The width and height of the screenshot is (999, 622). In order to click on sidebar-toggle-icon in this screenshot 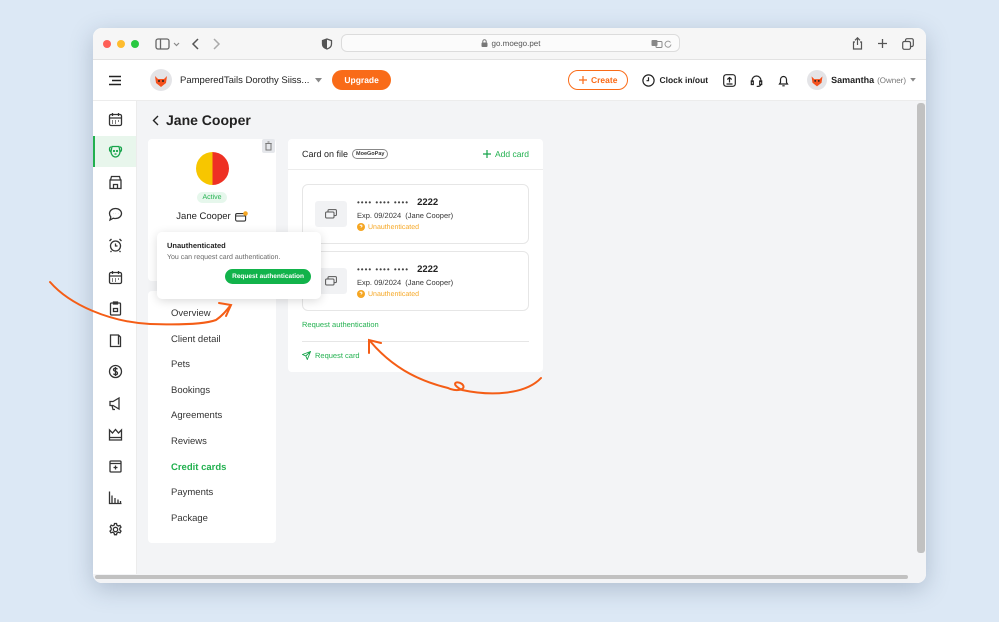, I will do `click(168, 44)`.